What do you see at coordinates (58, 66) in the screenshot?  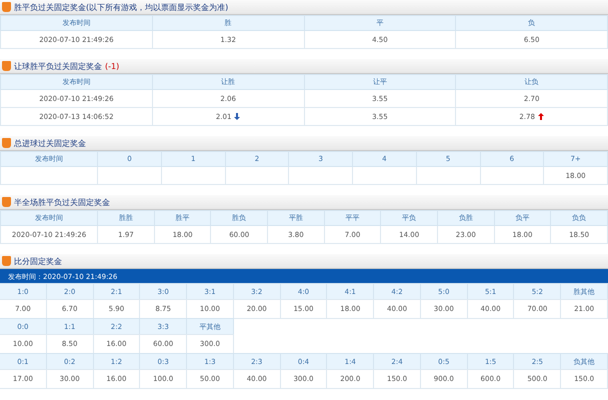 I see `section-title: 让球胜平负过关固定奖金` at bounding box center [58, 66].